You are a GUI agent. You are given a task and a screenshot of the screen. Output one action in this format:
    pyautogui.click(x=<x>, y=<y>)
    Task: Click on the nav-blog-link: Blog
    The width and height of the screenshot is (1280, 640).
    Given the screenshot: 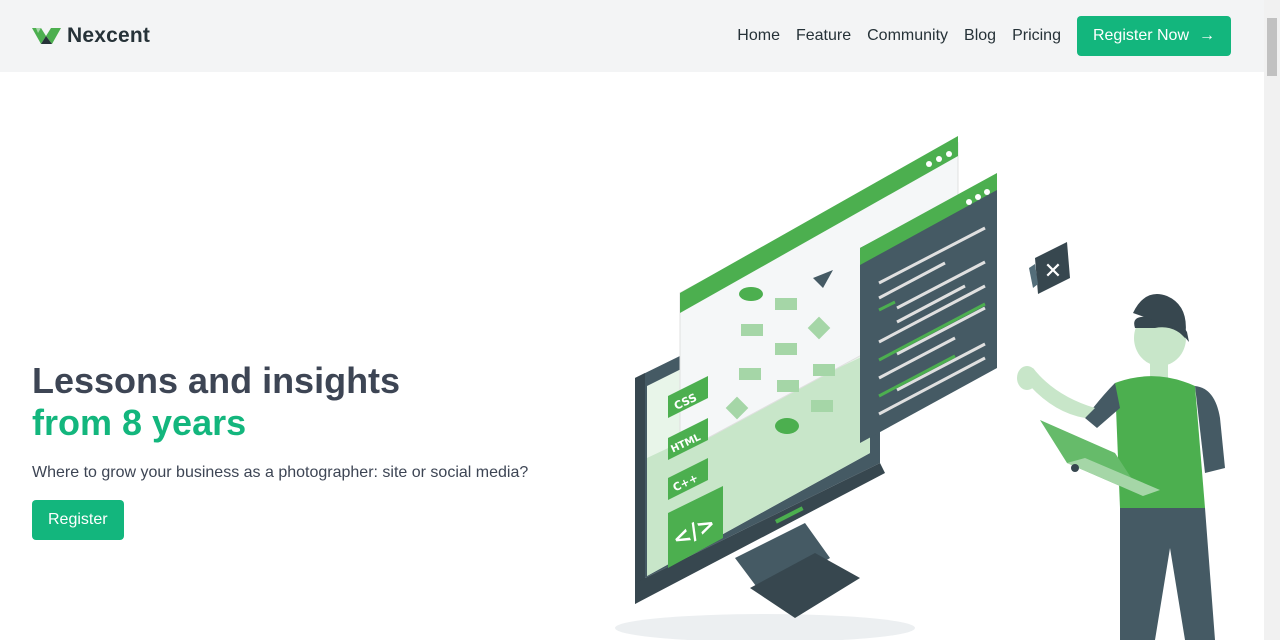 What is the action you would take?
    pyautogui.click(x=980, y=36)
    